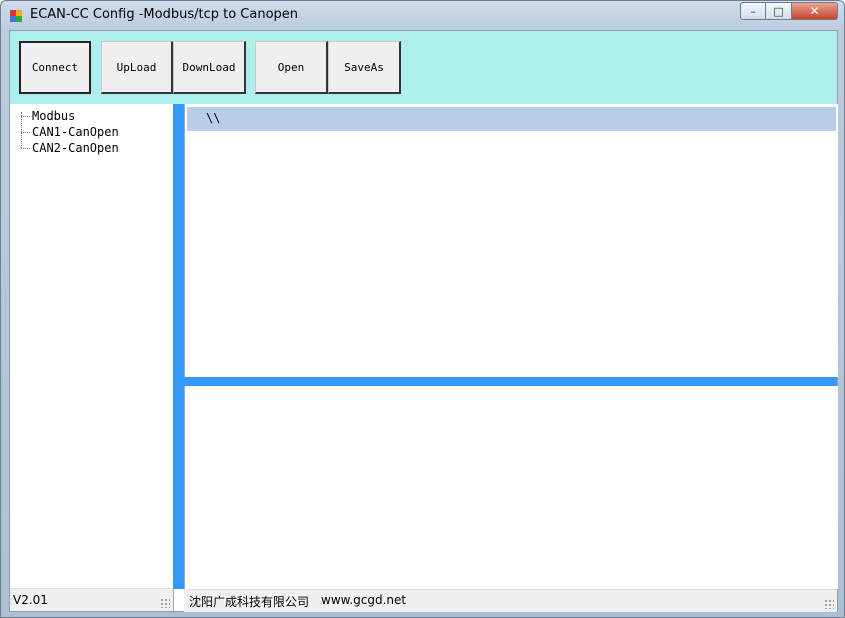  What do you see at coordinates (75, 148) in the screenshot?
I see `tree-item-label: CAN2-CanOpen` at bounding box center [75, 148].